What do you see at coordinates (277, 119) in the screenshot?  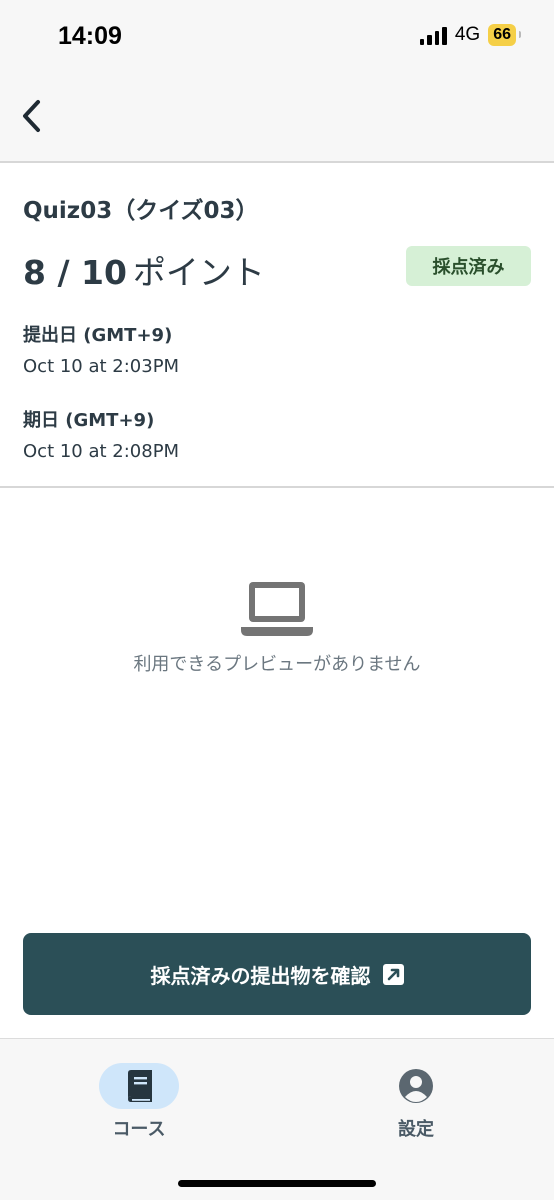 I see `navigation-bar` at bounding box center [277, 119].